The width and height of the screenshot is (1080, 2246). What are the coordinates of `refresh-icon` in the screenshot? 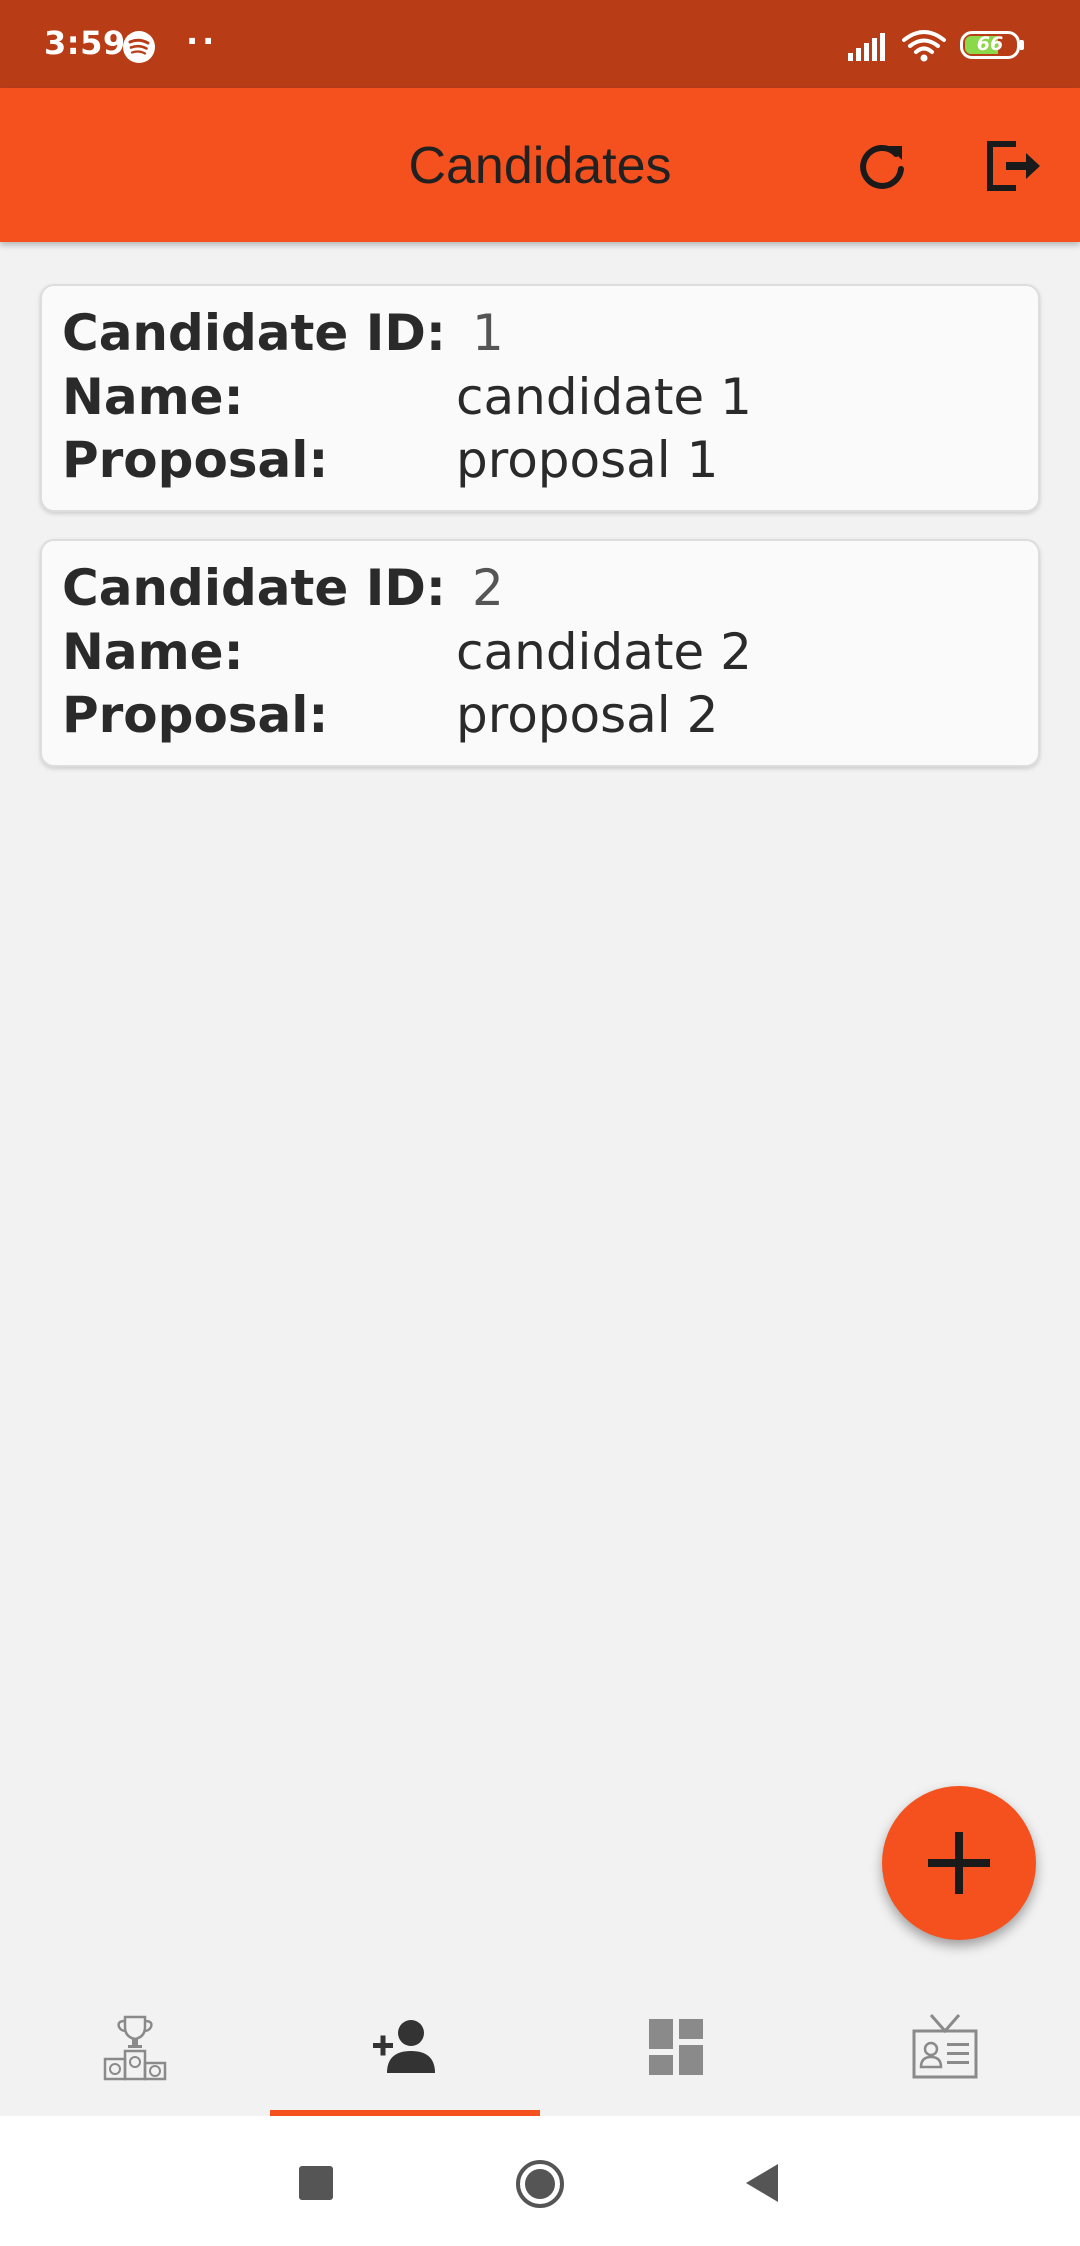 It's located at (882, 166).